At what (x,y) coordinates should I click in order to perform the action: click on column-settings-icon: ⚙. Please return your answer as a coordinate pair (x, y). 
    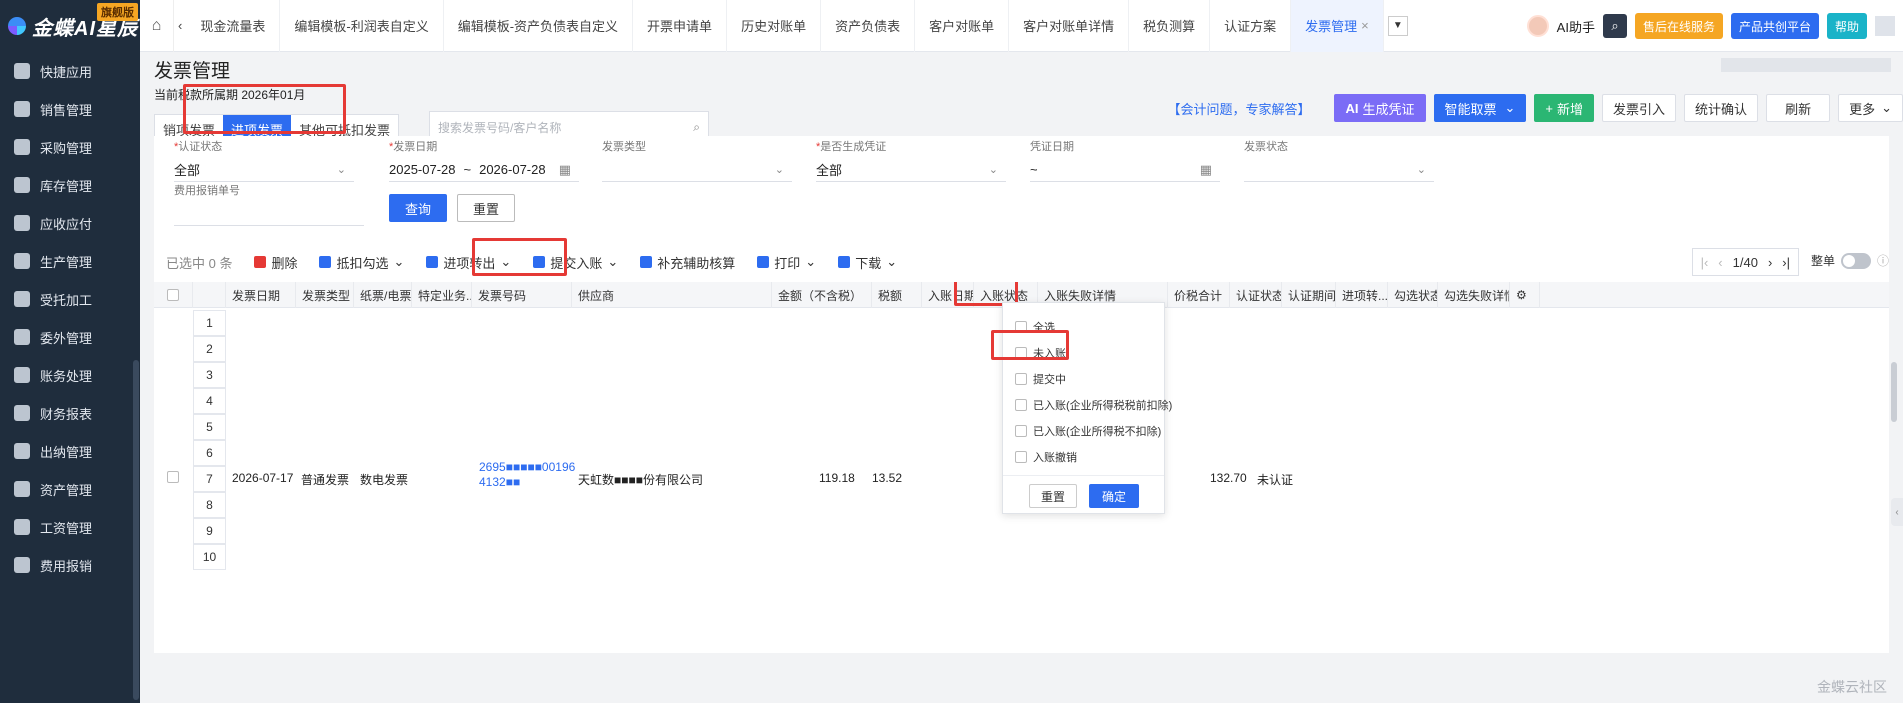
    Looking at the image, I should click on (1525, 295).